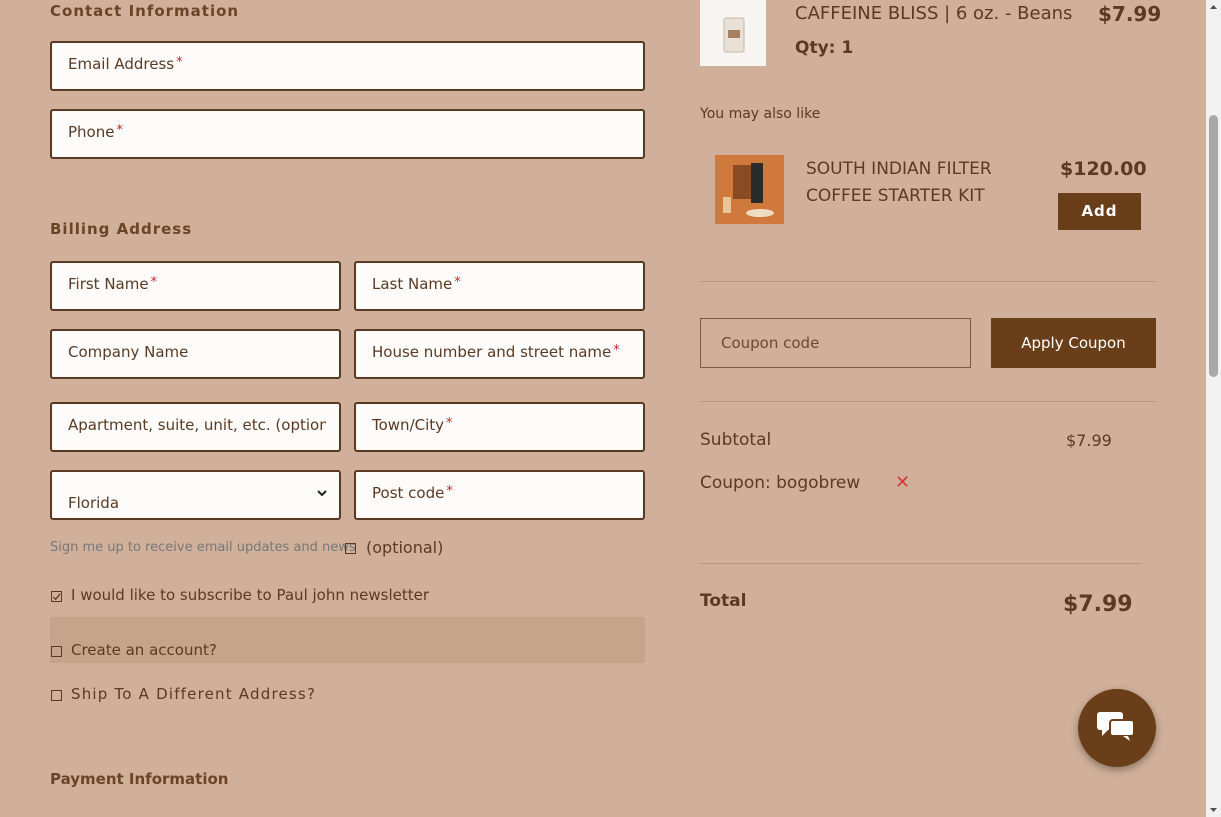 The height and width of the screenshot is (817, 1221). Describe the element at coordinates (1213, 7) in the screenshot. I see `scroll-up-arrow-icon` at that location.